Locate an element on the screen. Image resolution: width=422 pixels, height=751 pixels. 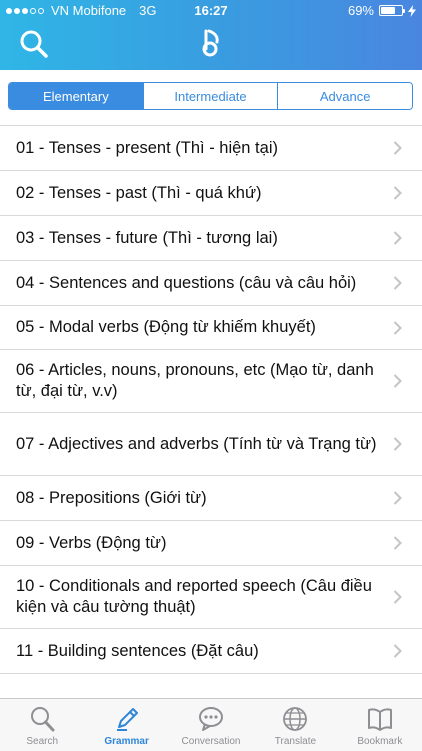
tab-label: Grammar is located at coordinates (126, 741).